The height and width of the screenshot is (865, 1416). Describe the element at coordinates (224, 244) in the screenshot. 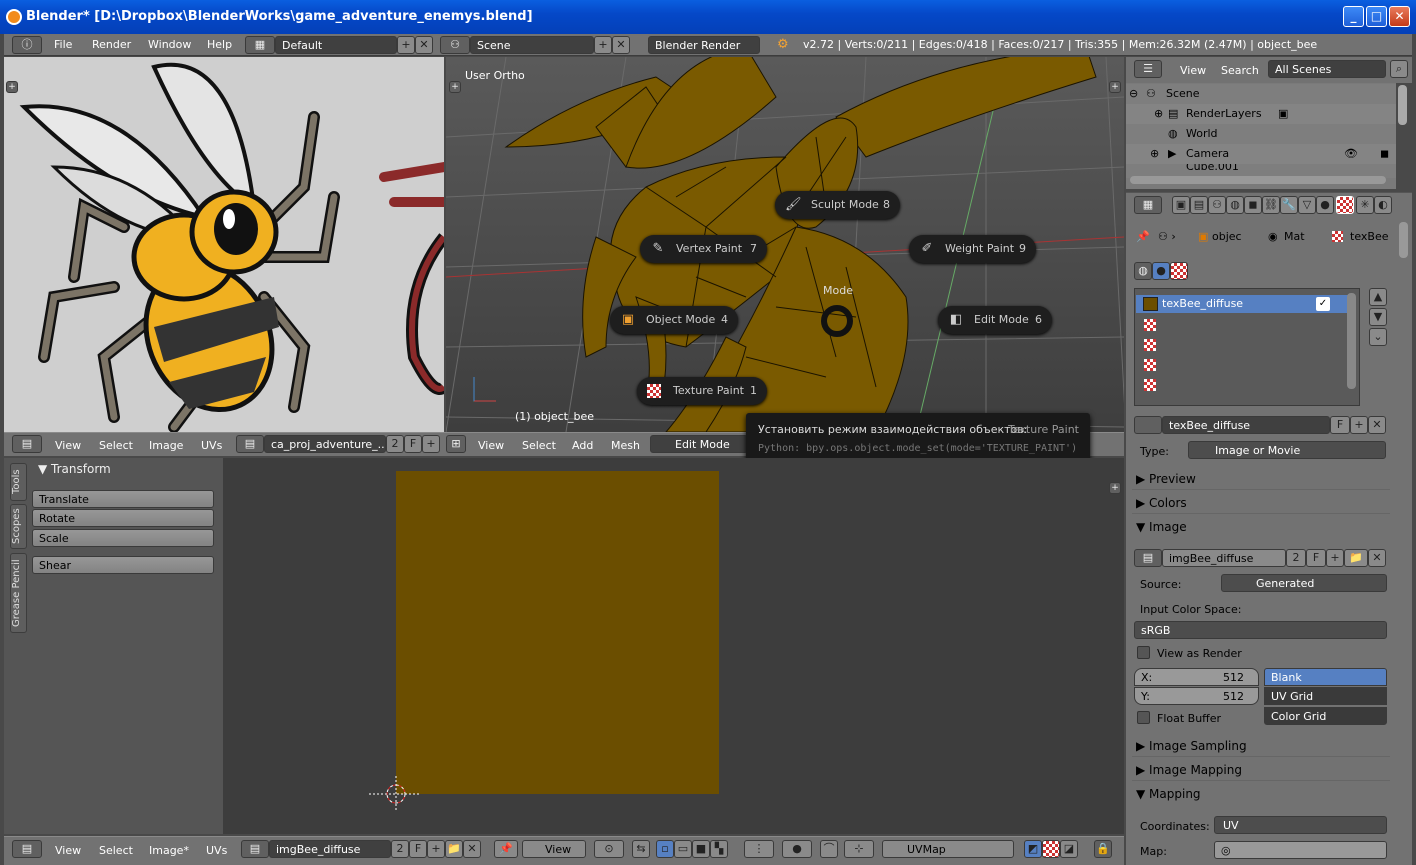

I see `image-editor-viewport: +` at that location.